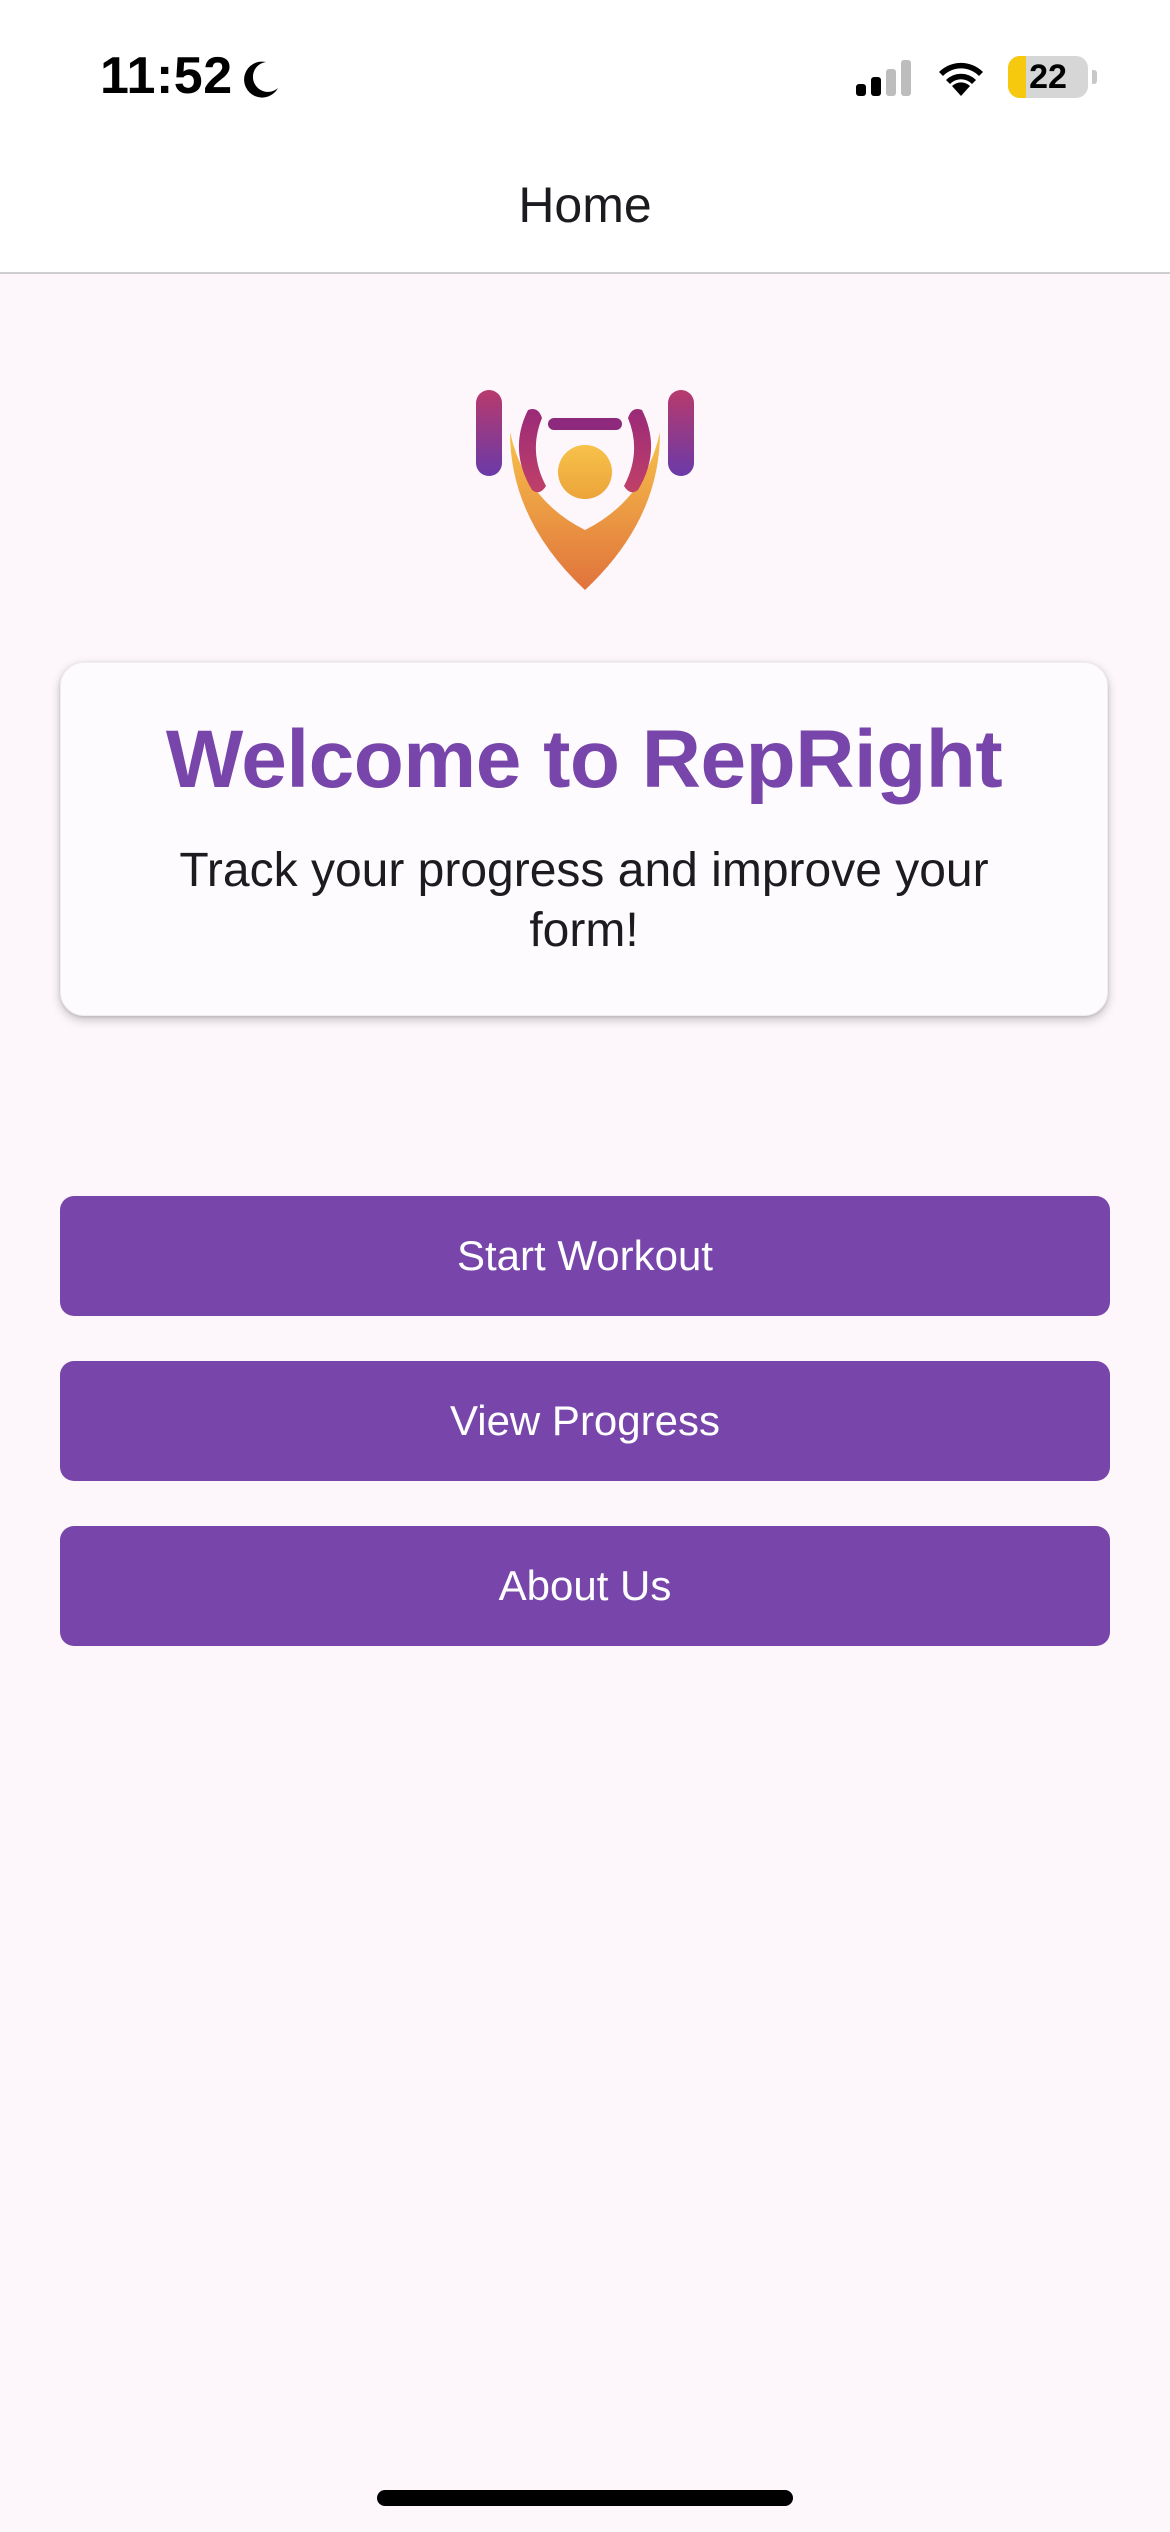 This screenshot has width=1170, height=2532. Describe the element at coordinates (585, 2498) in the screenshot. I see `home-indicator` at that location.